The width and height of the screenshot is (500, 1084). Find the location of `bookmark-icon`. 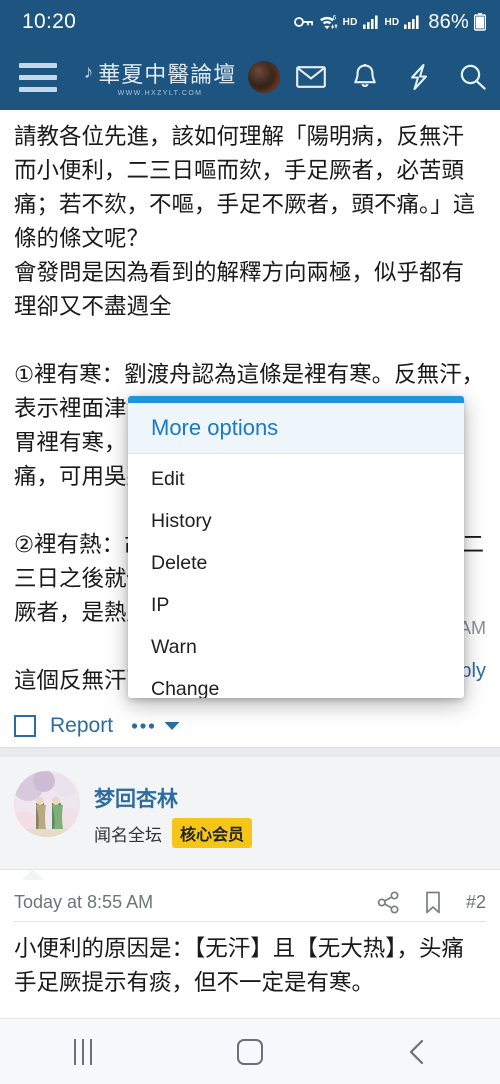

bookmark-icon is located at coordinates (433, 902).